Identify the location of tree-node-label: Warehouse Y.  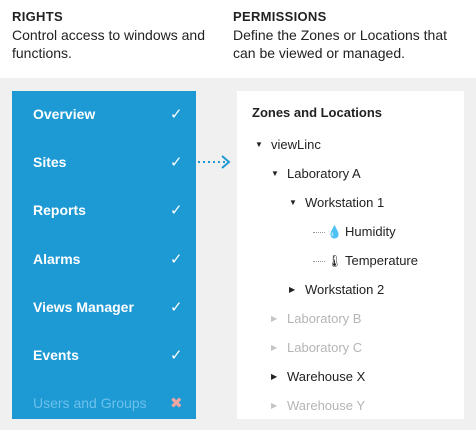
(326, 405).